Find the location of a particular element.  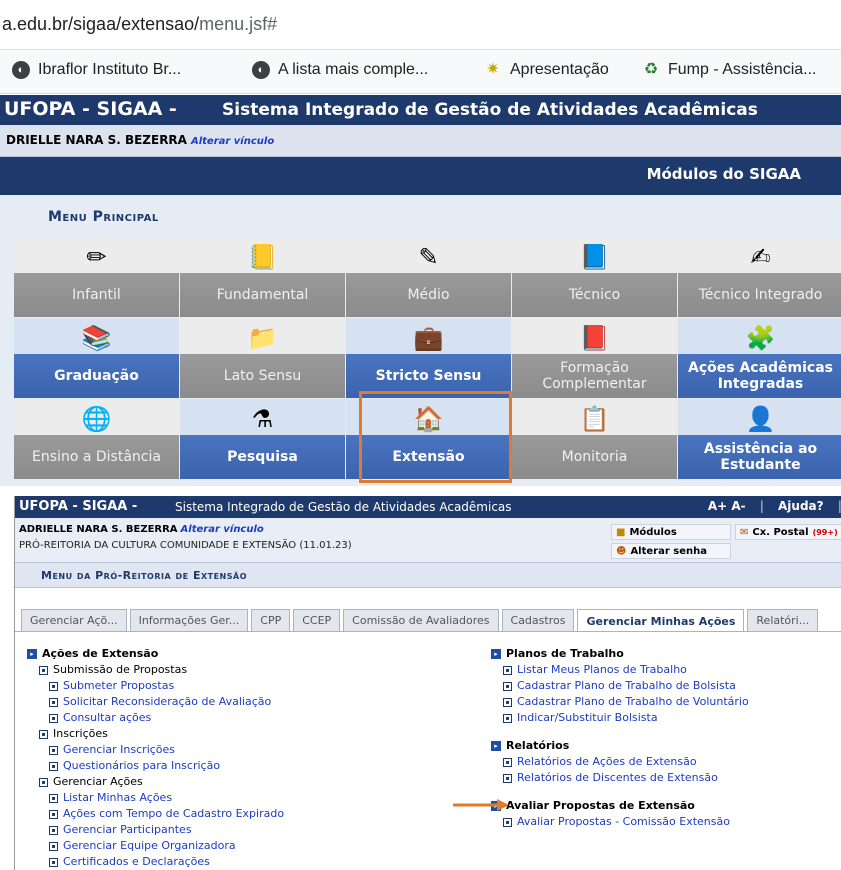

address-bar: a.edu.br/sigaa/extensao/menu.jsf# is located at coordinates (420, 25).